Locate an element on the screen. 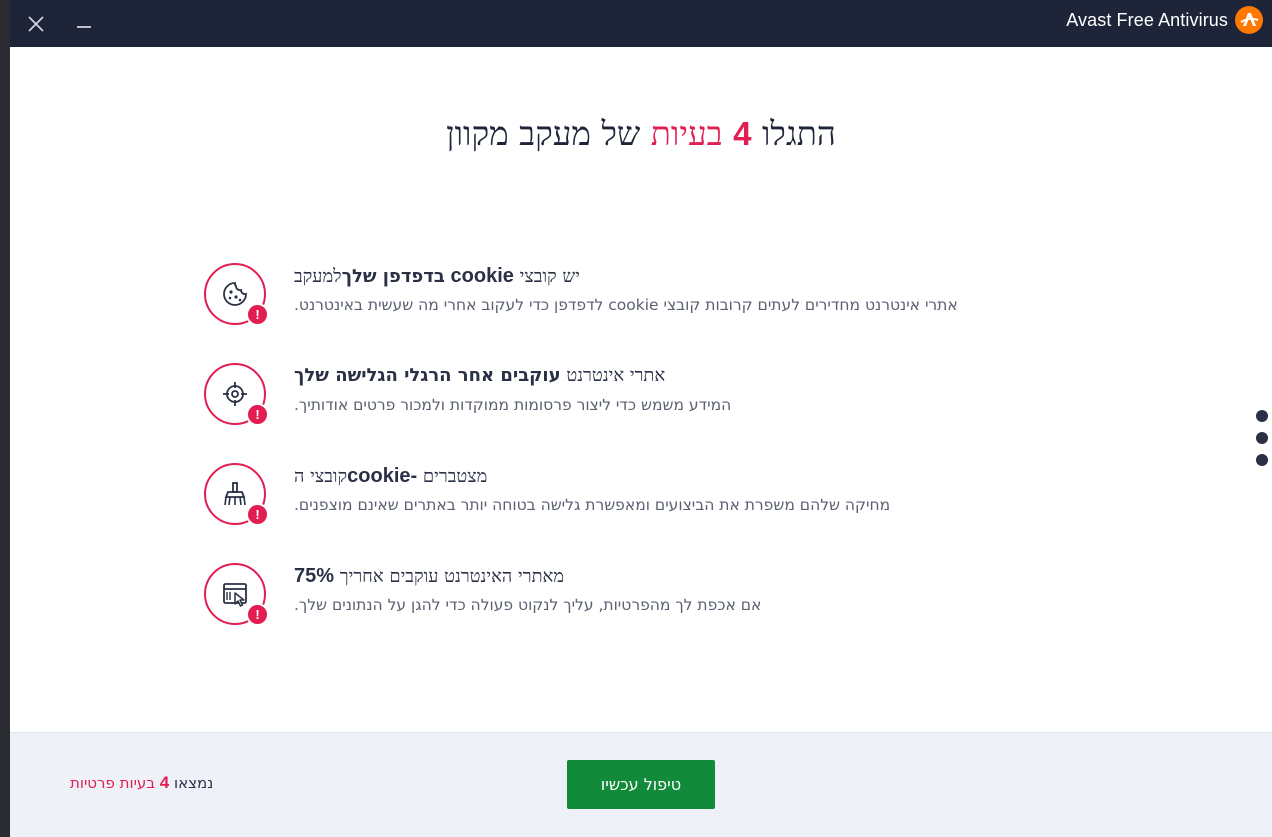  minimize-button is located at coordinates (84, 24).